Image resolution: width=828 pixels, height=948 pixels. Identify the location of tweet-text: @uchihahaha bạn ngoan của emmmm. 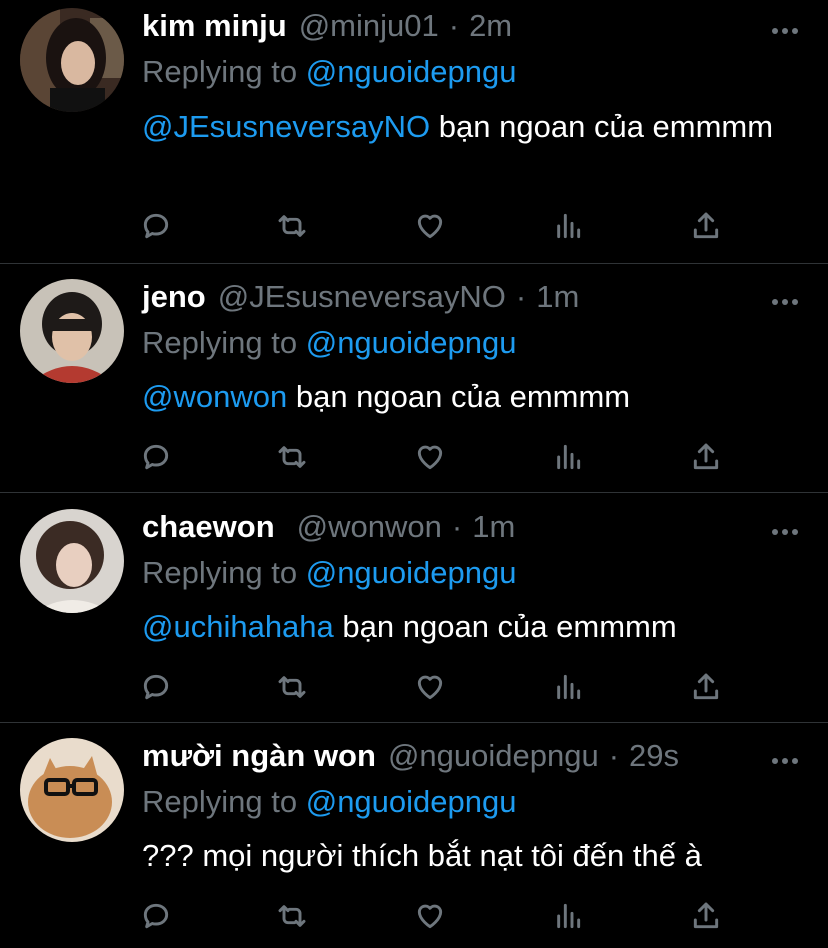
(467, 627).